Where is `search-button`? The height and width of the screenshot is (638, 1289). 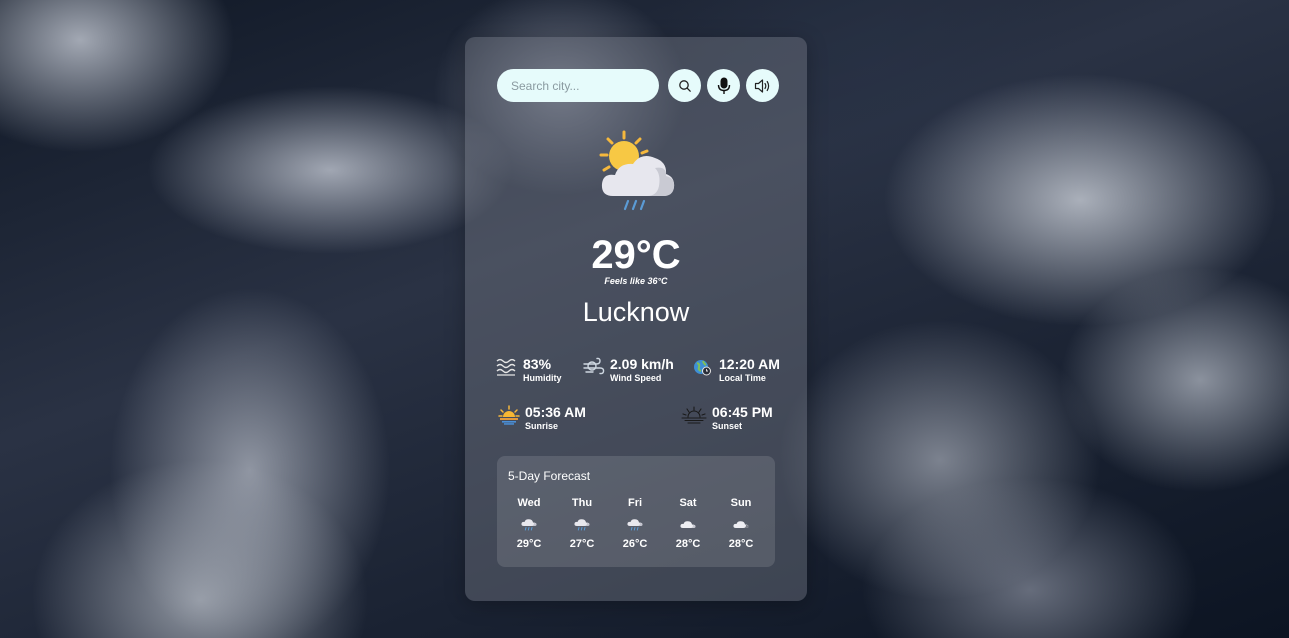 search-button is located at coordinates (684, 85).